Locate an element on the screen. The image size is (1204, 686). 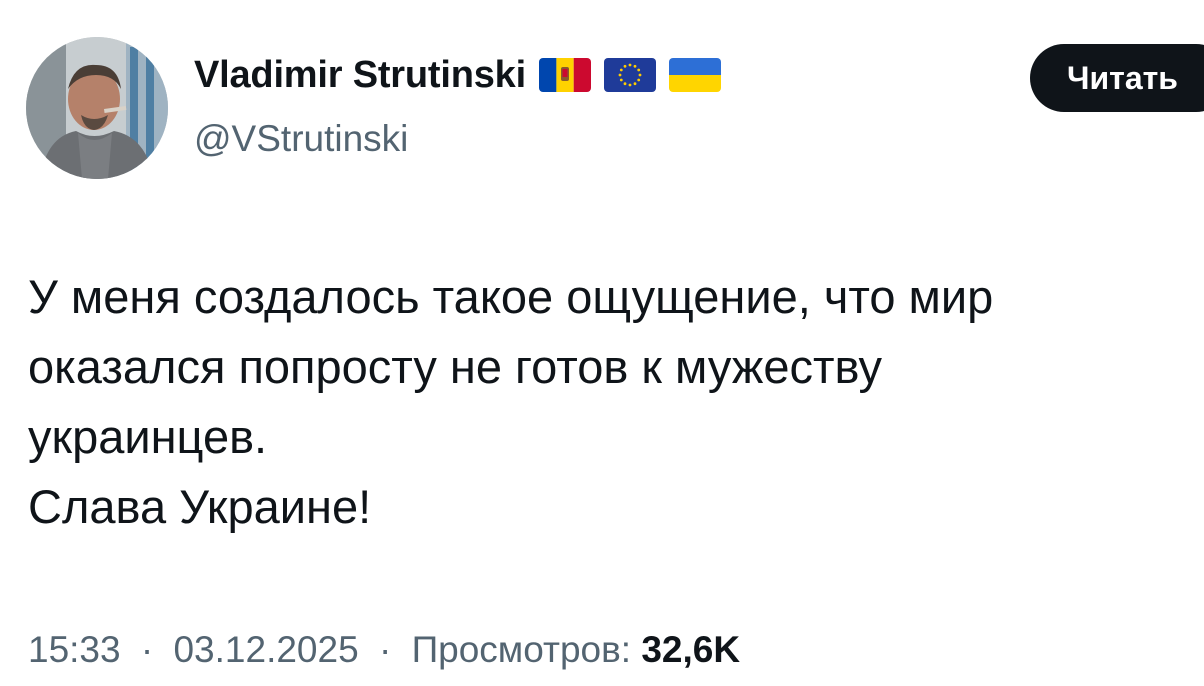
avatar is located at coordinates (97, 108).